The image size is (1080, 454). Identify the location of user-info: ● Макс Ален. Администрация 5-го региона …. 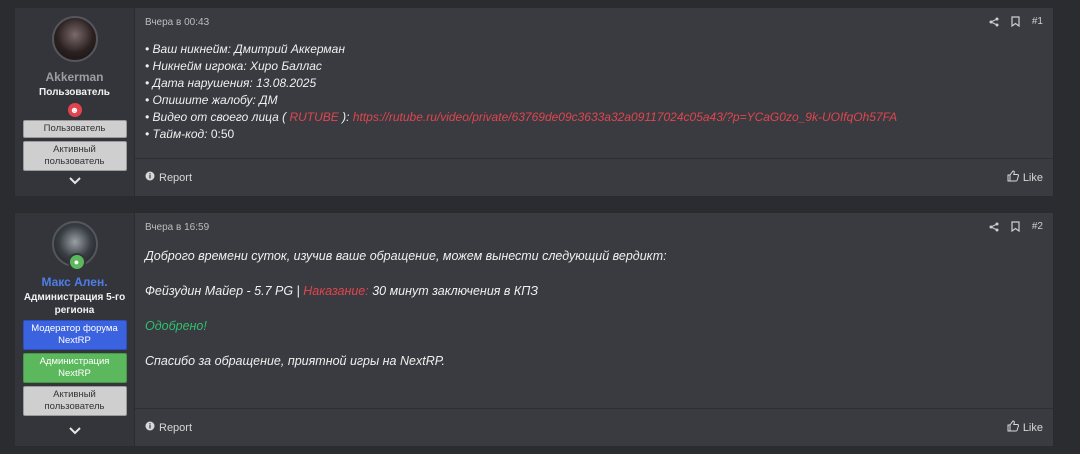
(75, 329).